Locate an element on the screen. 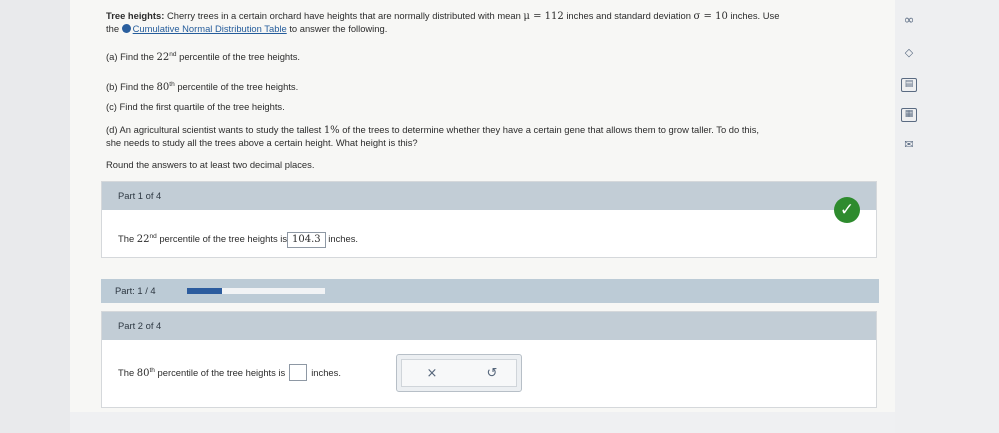  table-link: Cumulative Normal Distribution Table is located at coordinates (210, 28).